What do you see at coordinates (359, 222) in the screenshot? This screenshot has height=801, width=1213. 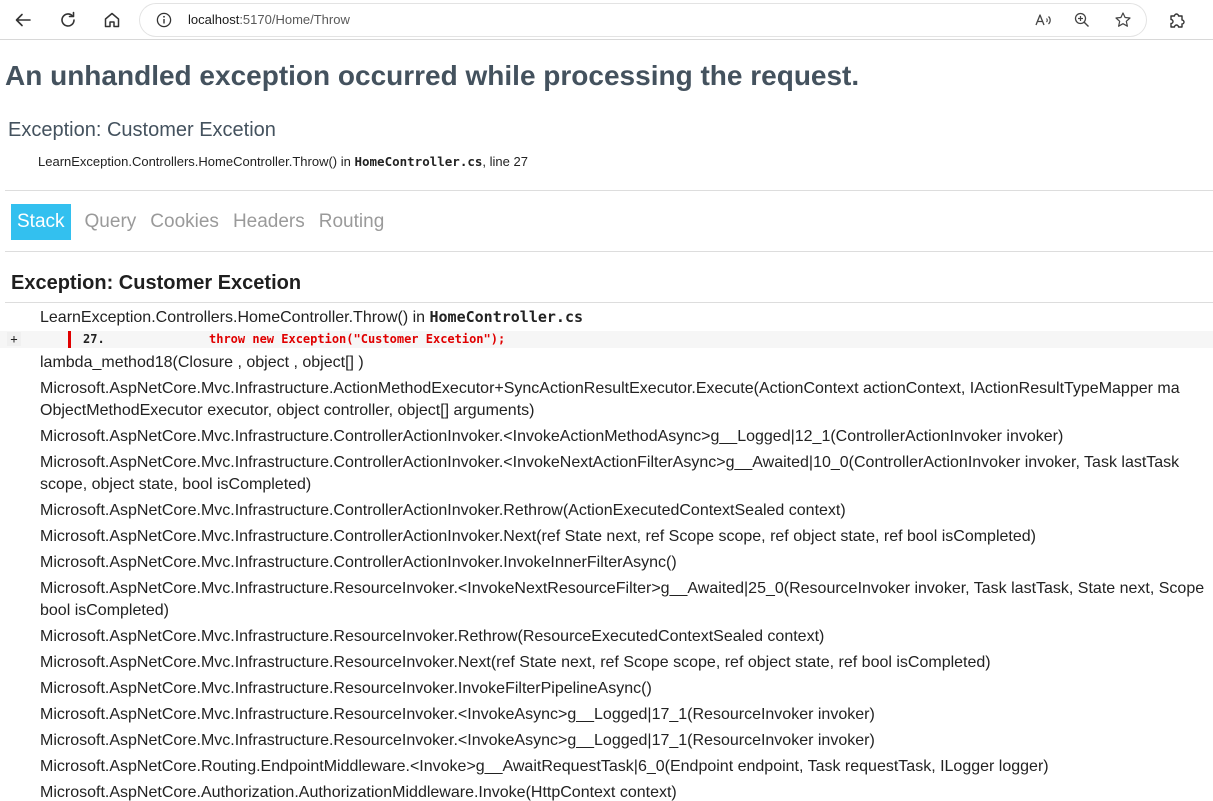 I see `tab-routing: Routing` at bounding box center [359, 222].